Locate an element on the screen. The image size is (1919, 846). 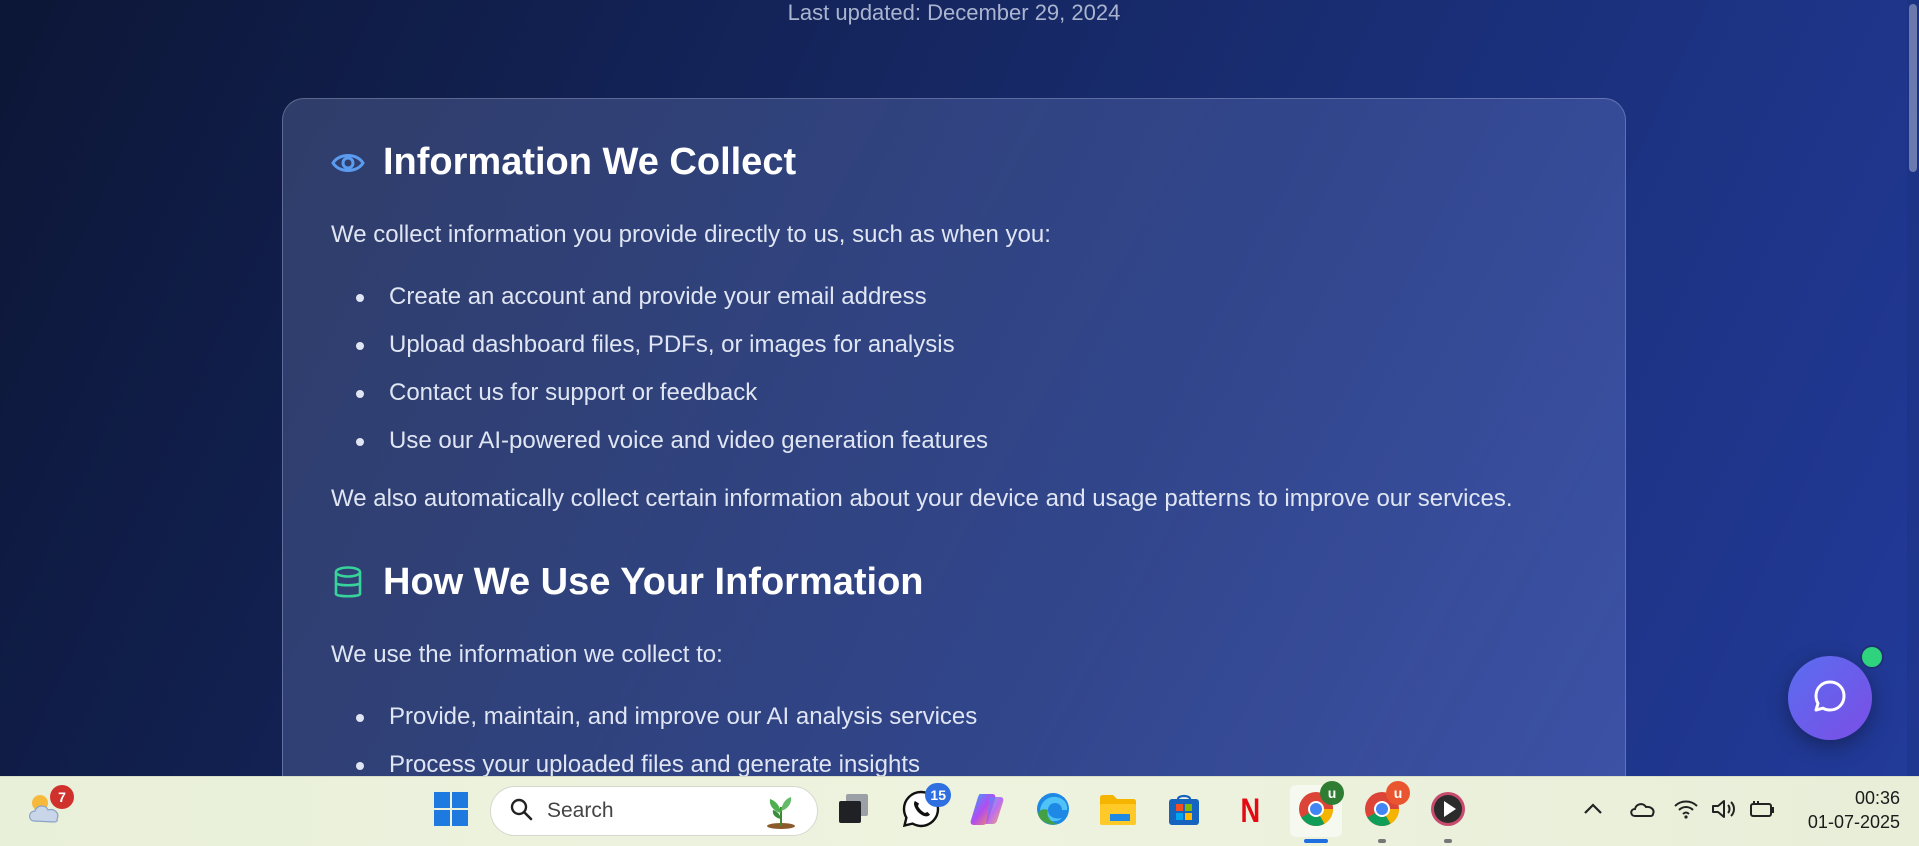
media-player-button is located at coordinates (1448, 814).